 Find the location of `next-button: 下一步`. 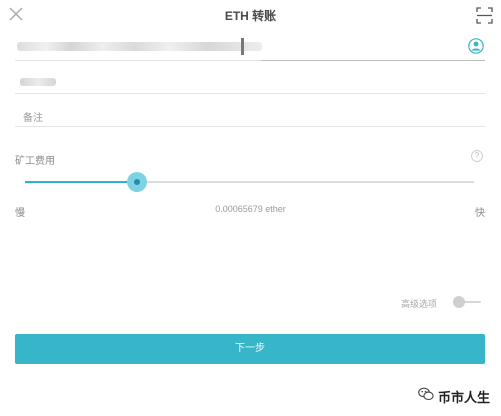

next-button: 下一步 is located at coordinates (250, 349).